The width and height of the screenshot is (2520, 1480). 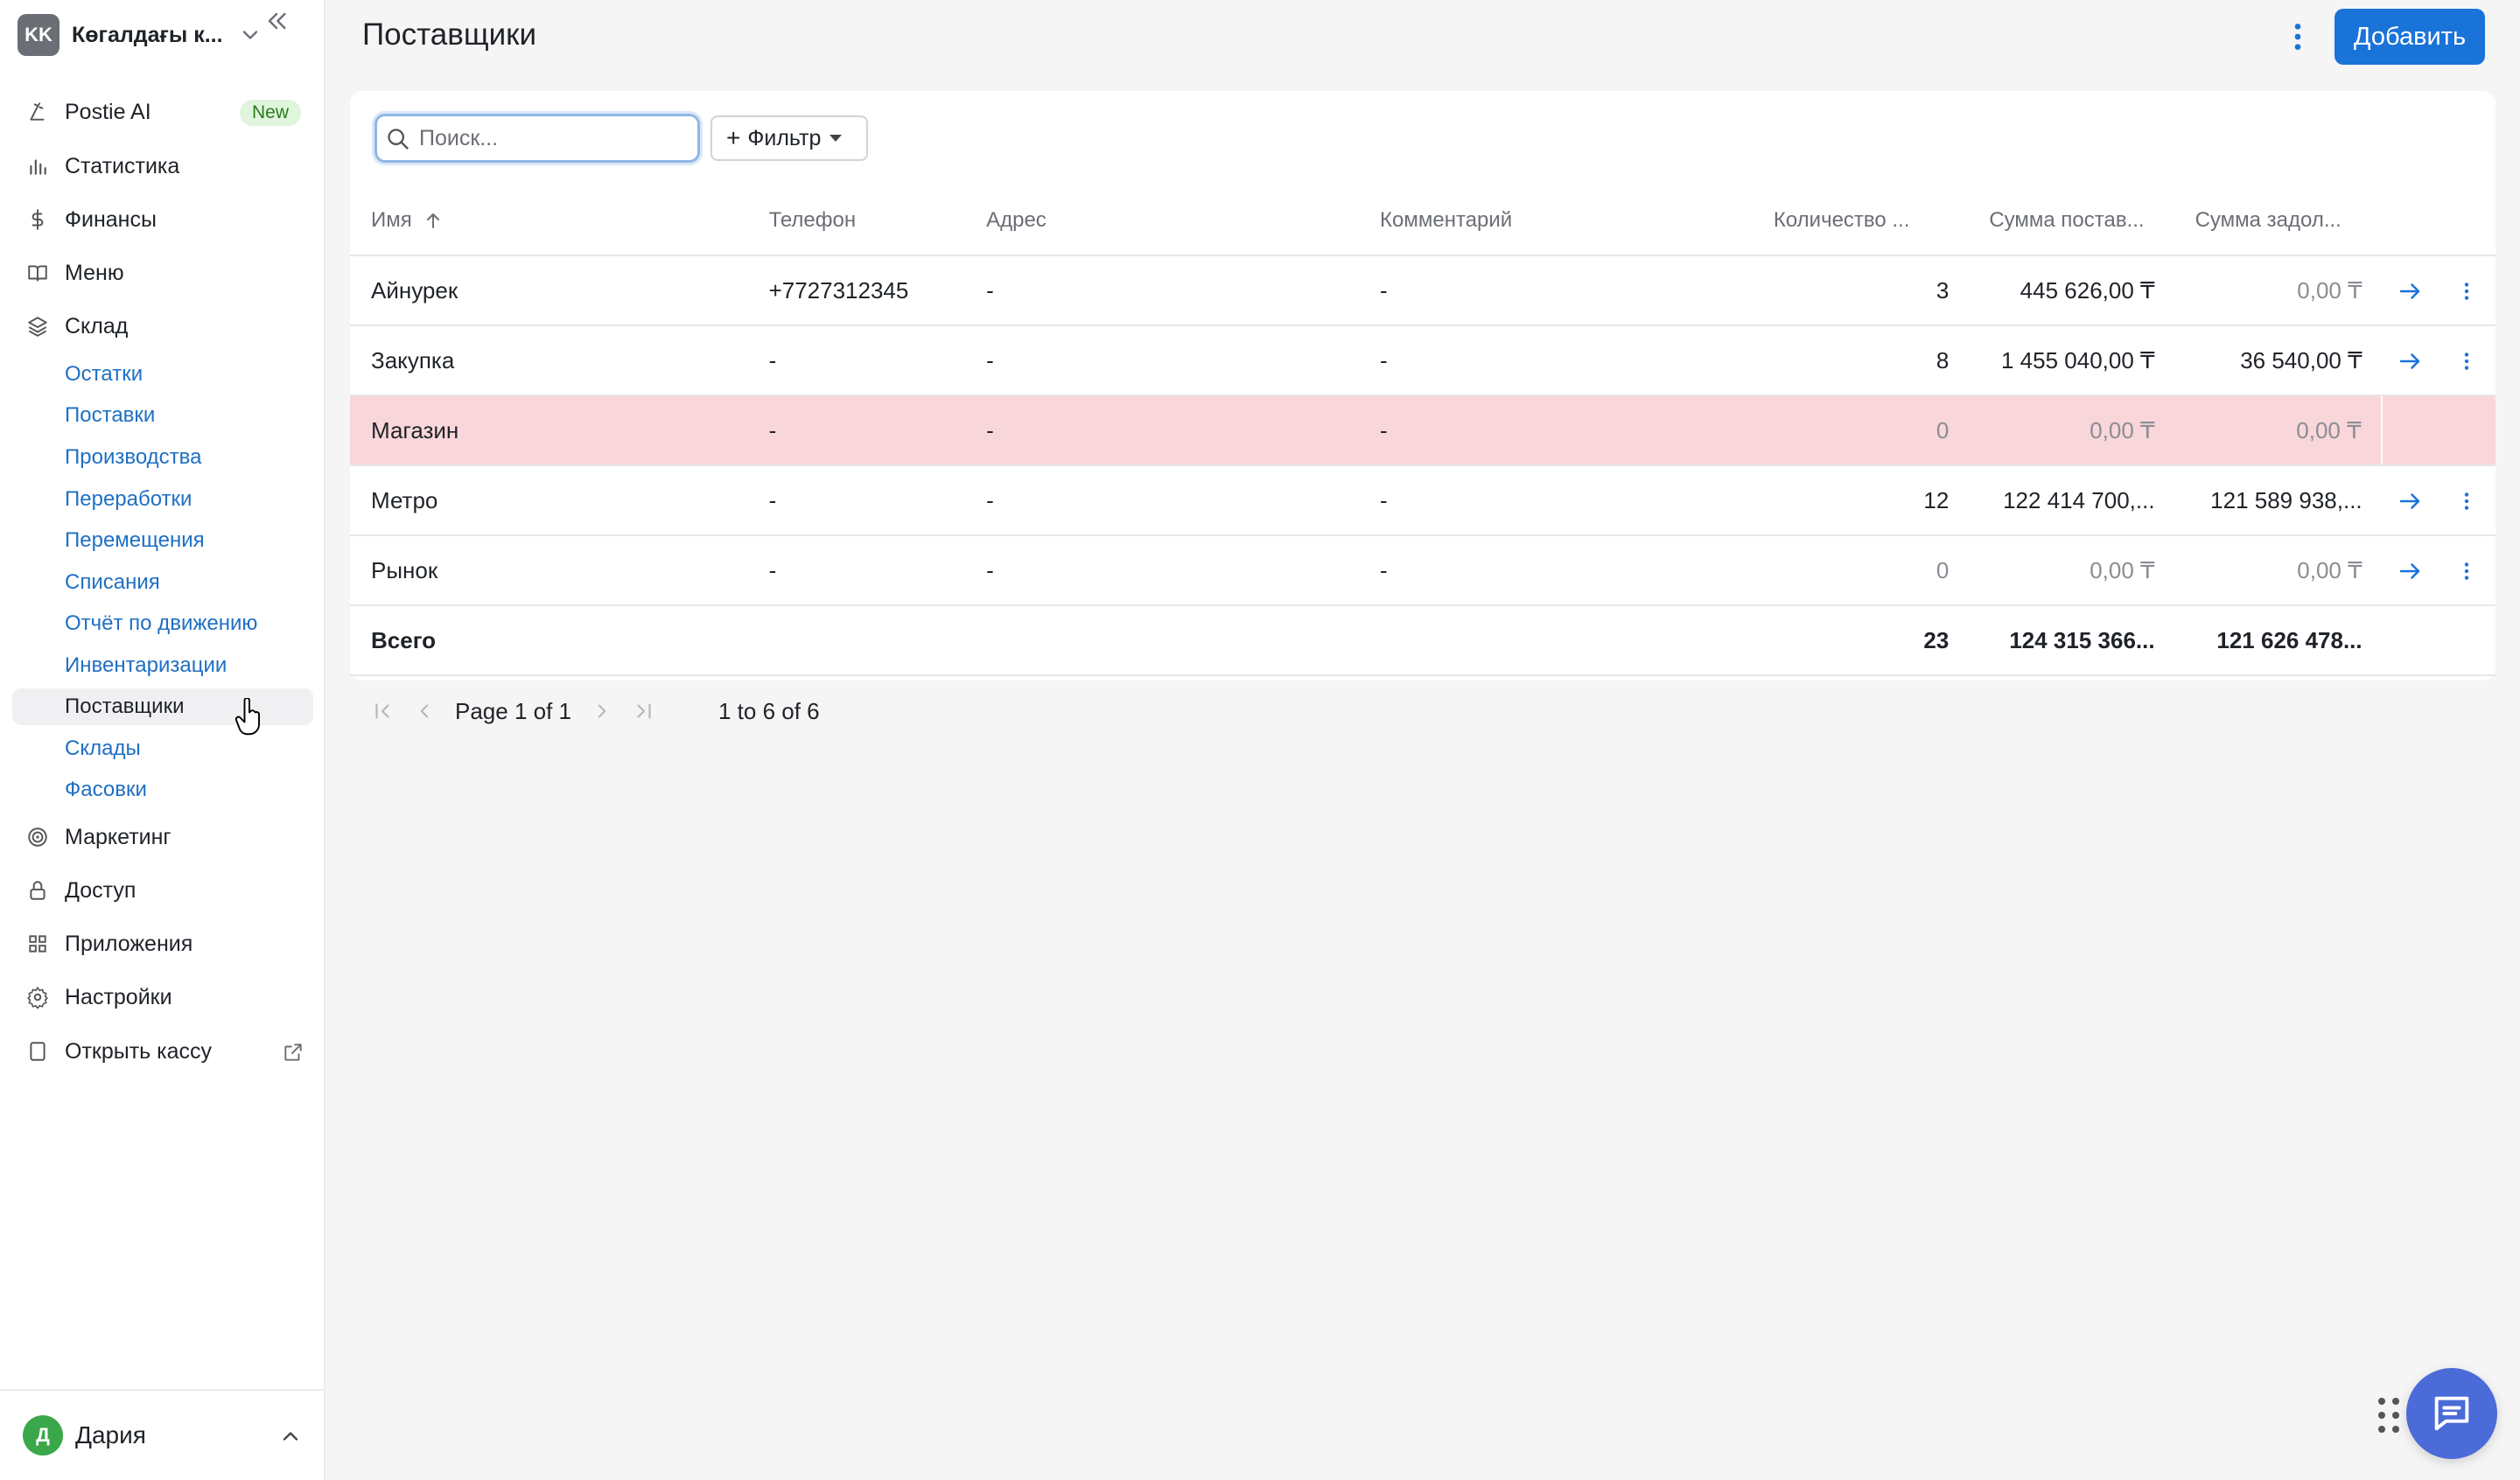 What do you see at coordinates (163, 1434) in the screenshot?
I see `user-menu: Д Дария` at bounding box center [163, 1434].